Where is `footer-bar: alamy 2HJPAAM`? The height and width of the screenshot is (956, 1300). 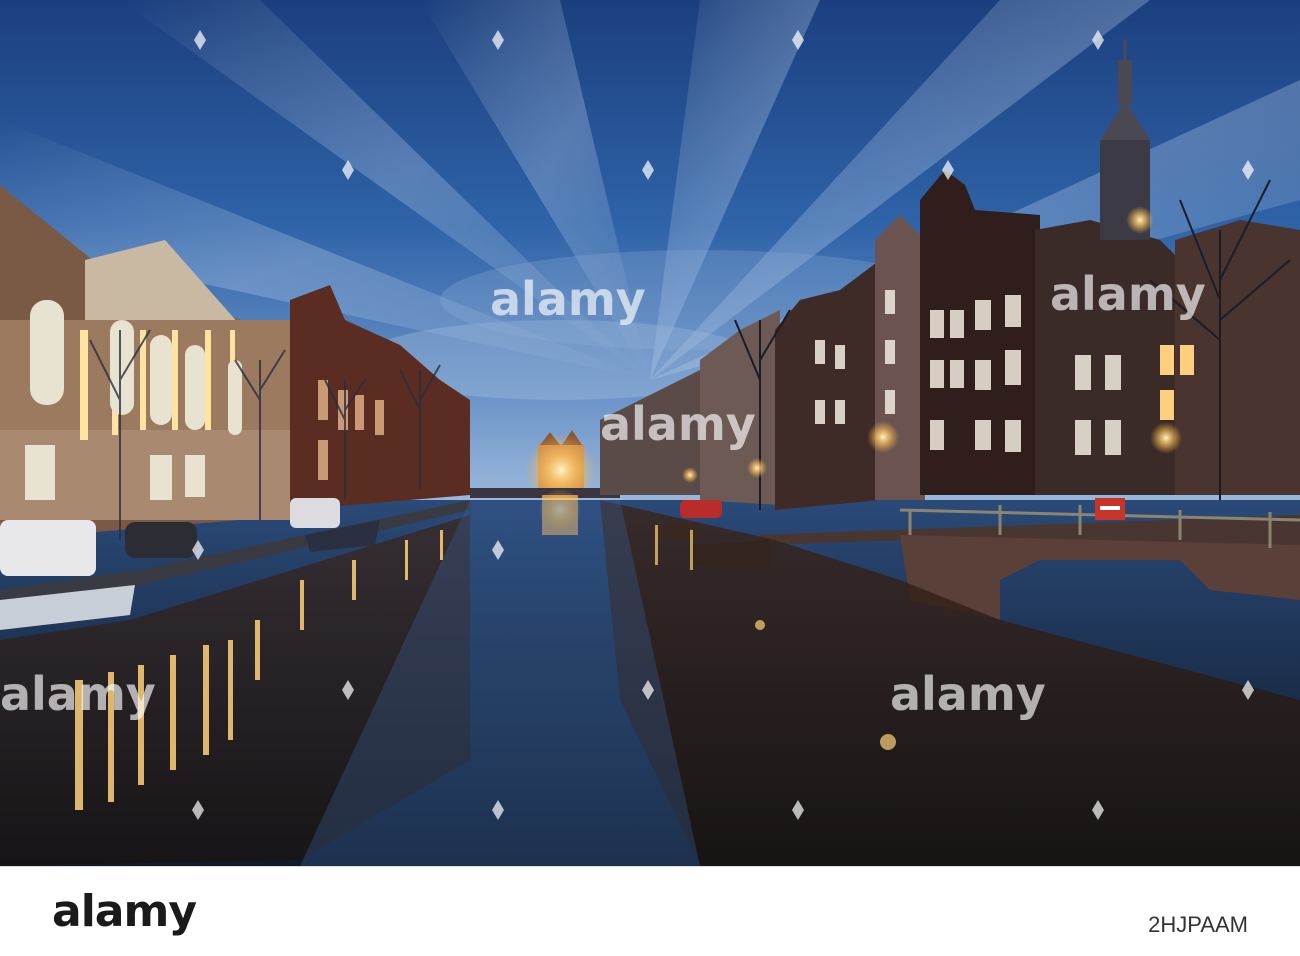
footer-bar: alamy 2HJPAAM is located at coordinates (650, 911).